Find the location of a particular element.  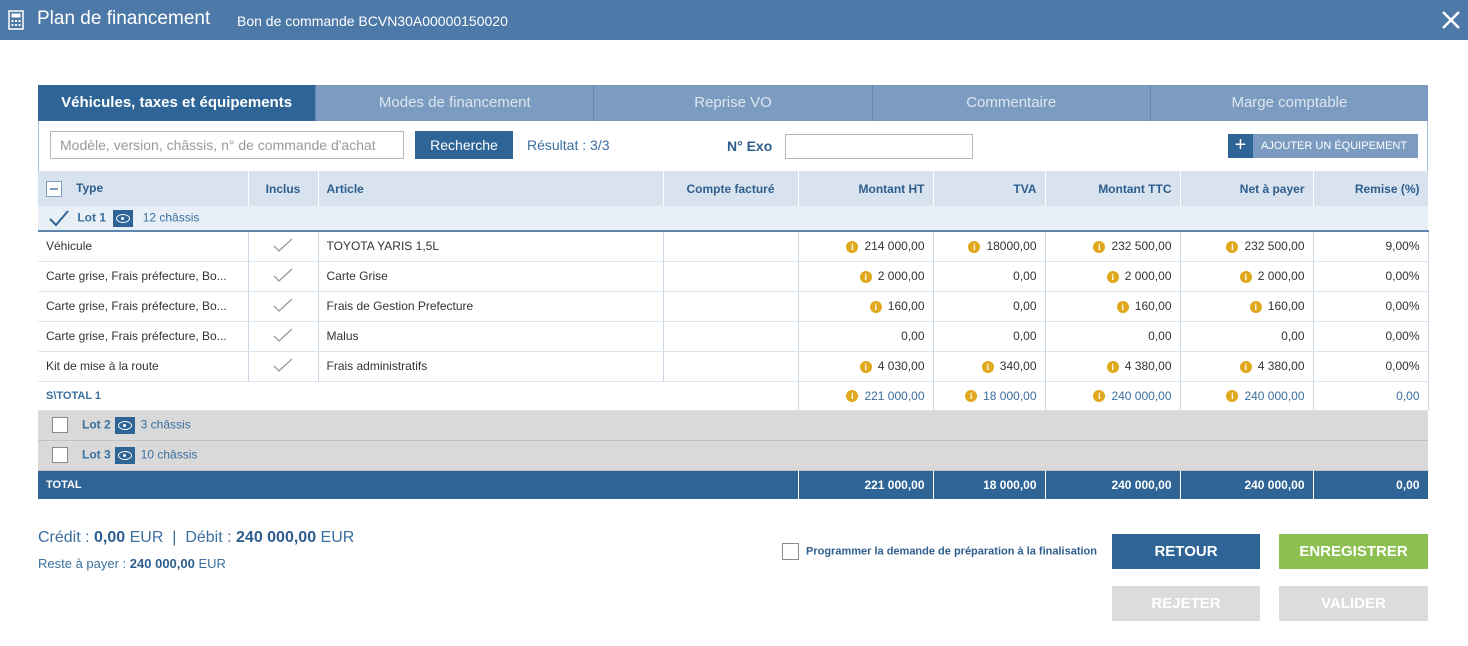

save-button: ENREGISTRER is located at coordinates (1353, 551).